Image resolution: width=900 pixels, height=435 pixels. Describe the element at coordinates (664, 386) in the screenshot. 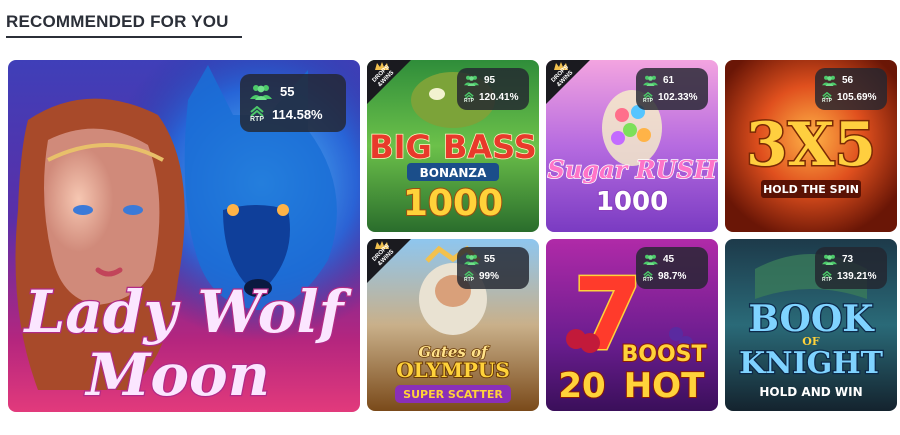

I see `game-logo-line-4: HOT` at that location.